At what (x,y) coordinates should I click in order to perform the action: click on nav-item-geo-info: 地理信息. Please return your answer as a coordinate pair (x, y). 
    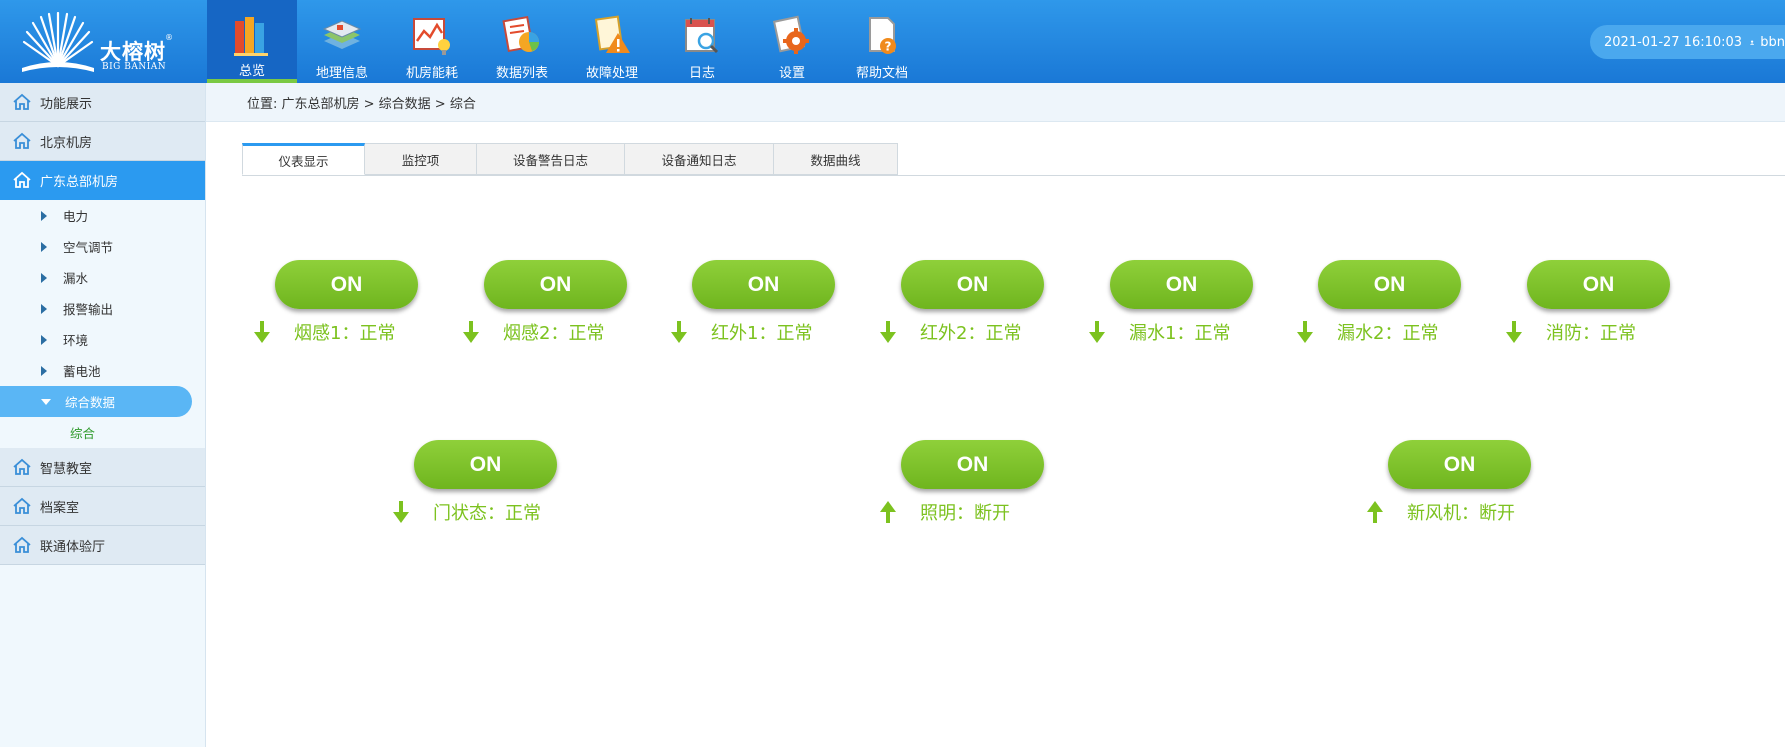
    Looking at the image, I should click on (342, 41).